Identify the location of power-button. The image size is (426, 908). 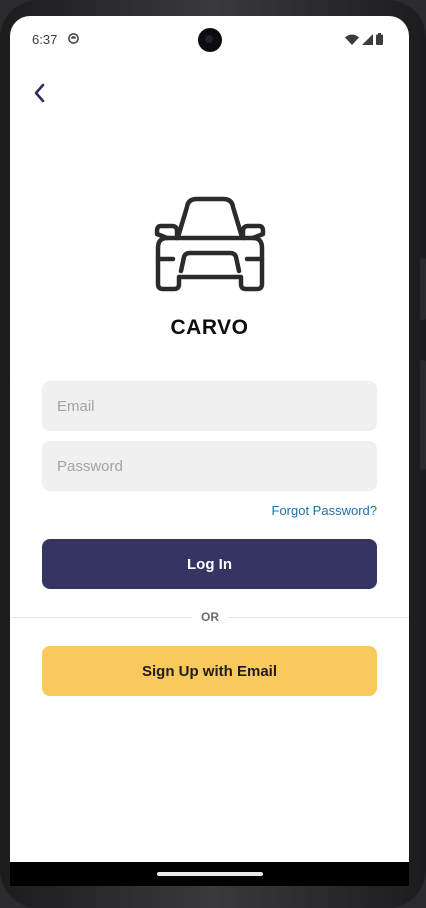
(423, 415).